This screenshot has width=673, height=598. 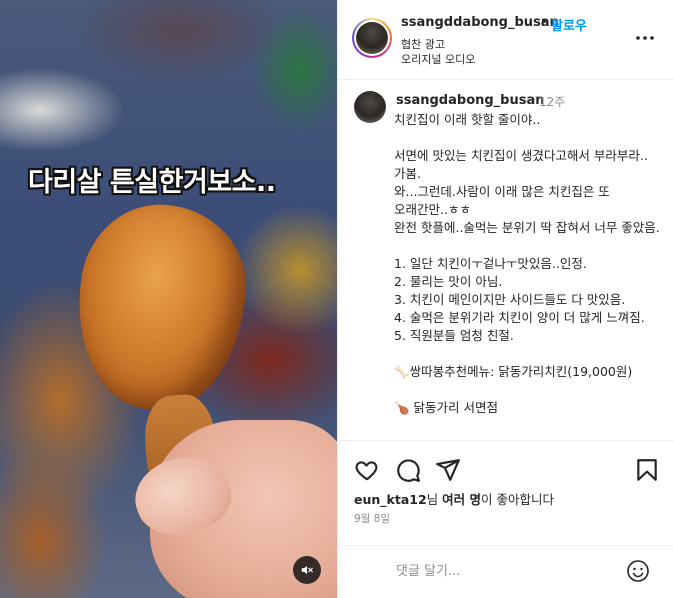 What do you see at coordinates (372, 518) in the screenshot?
I see `post-date: 9월 8일` at bounding box center [372, 518].